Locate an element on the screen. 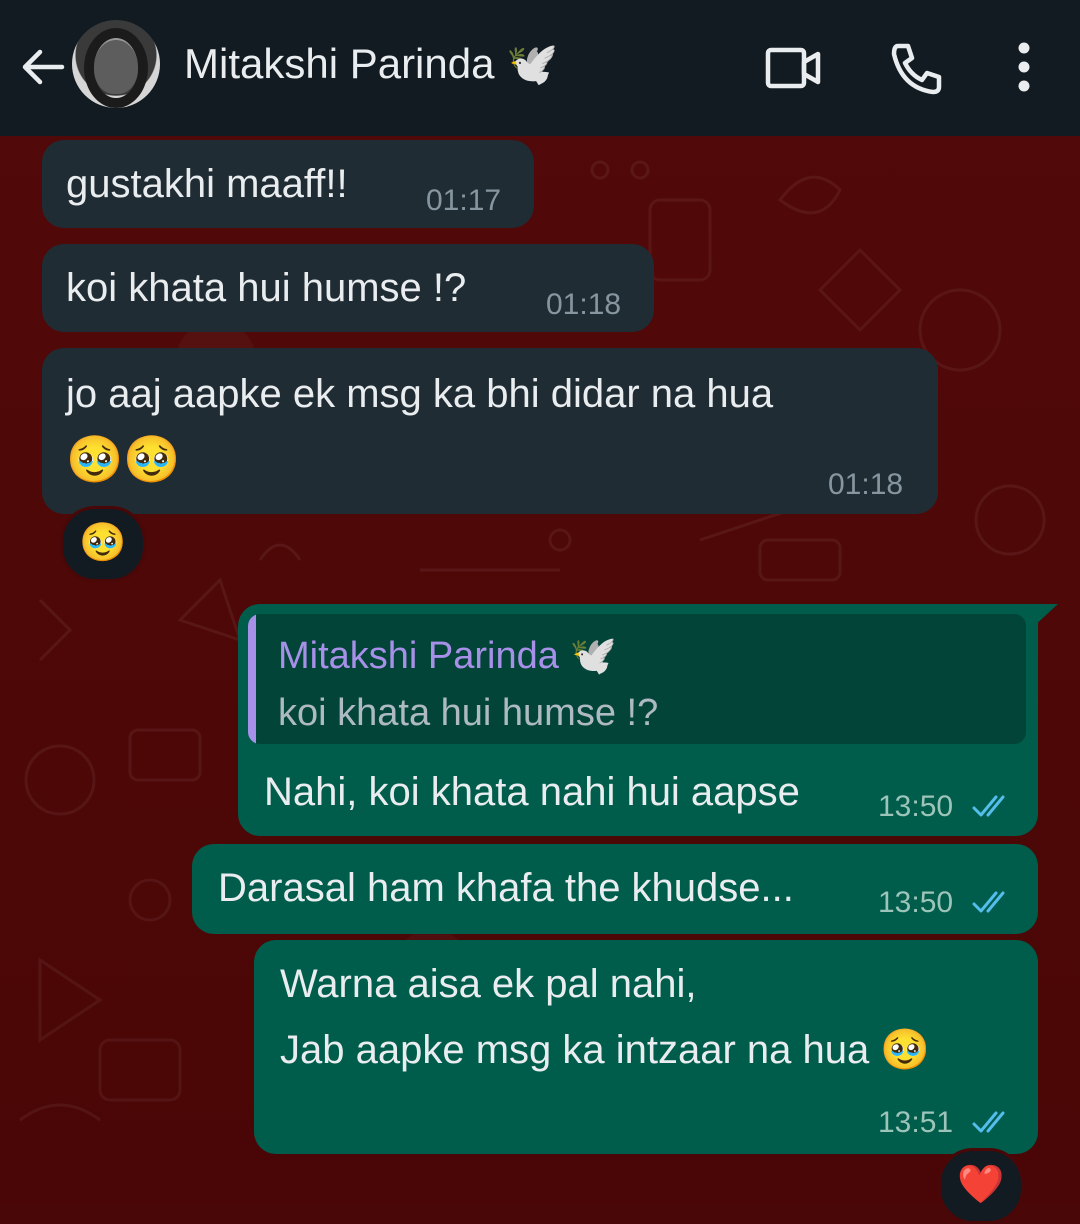 The height and width of the screenshot is (1224, 1080). message-text-line2: Jab aapke msg ka intzaar na hua 🥹 is located at coordinates (605, 1050).